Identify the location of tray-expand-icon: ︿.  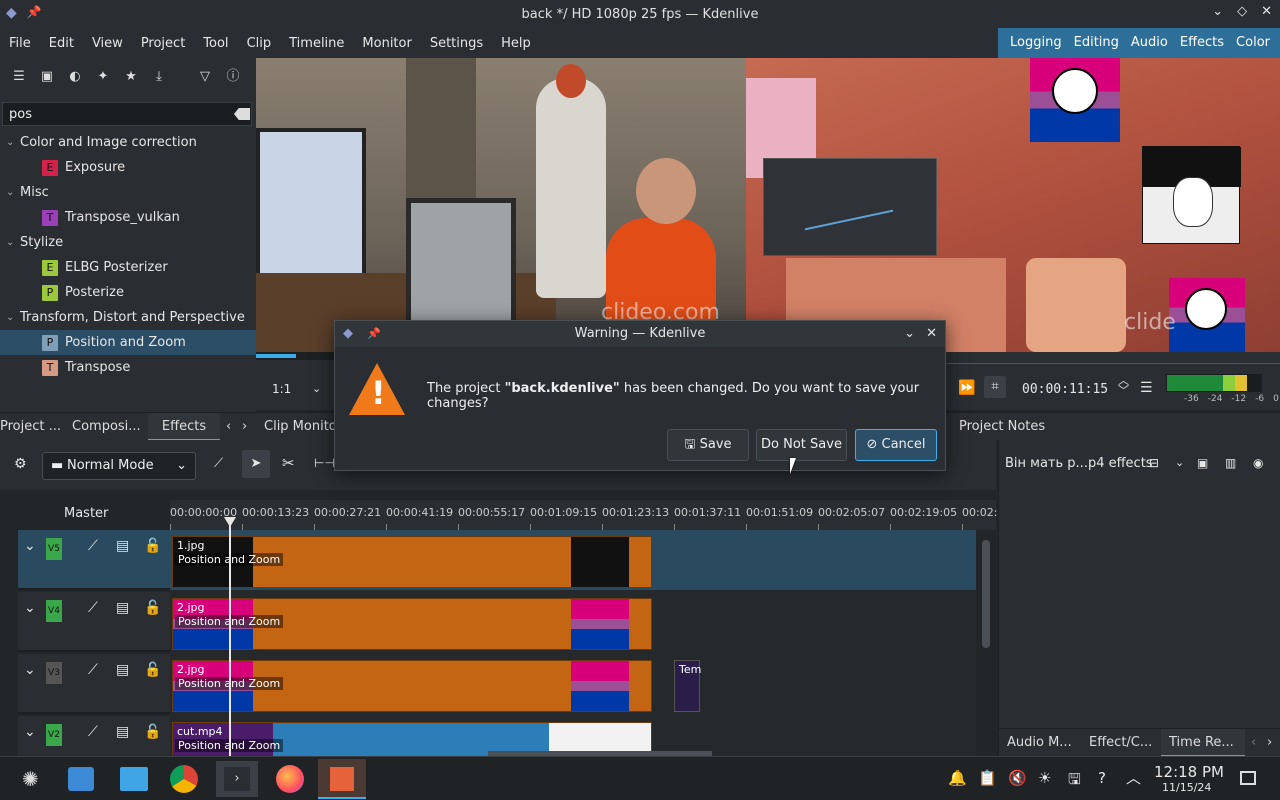
(1133, 777).